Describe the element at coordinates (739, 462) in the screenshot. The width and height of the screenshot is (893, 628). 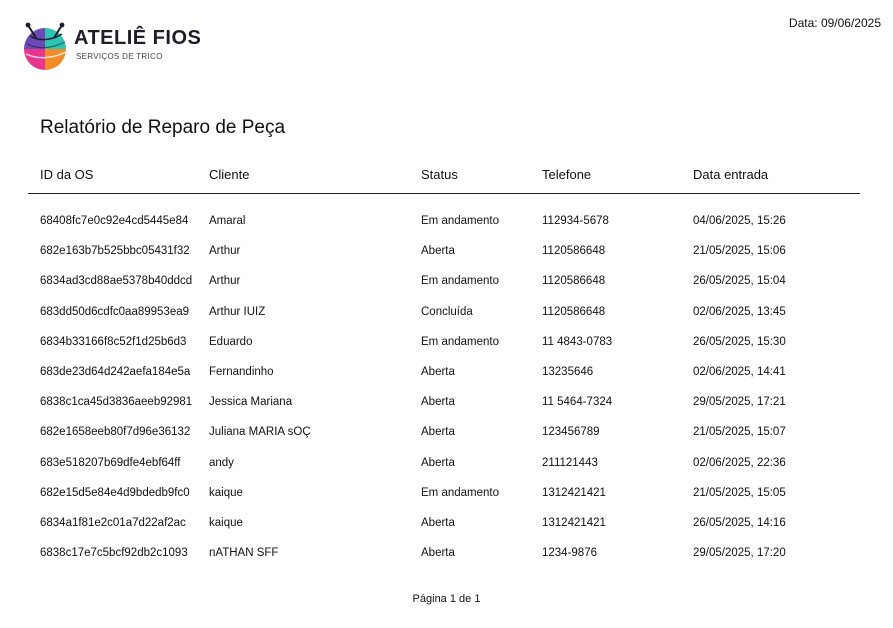
I see `entry-date: 02/06/2025, 22:36` at that location.